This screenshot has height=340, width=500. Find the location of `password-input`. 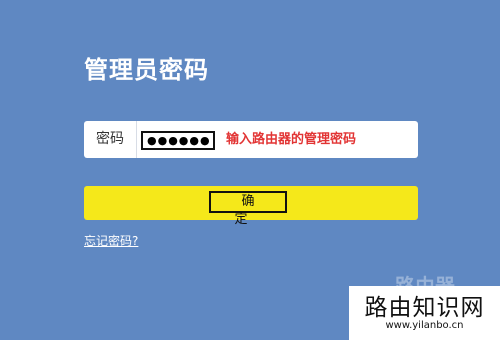

password-input is located at coordinates (178, 140).